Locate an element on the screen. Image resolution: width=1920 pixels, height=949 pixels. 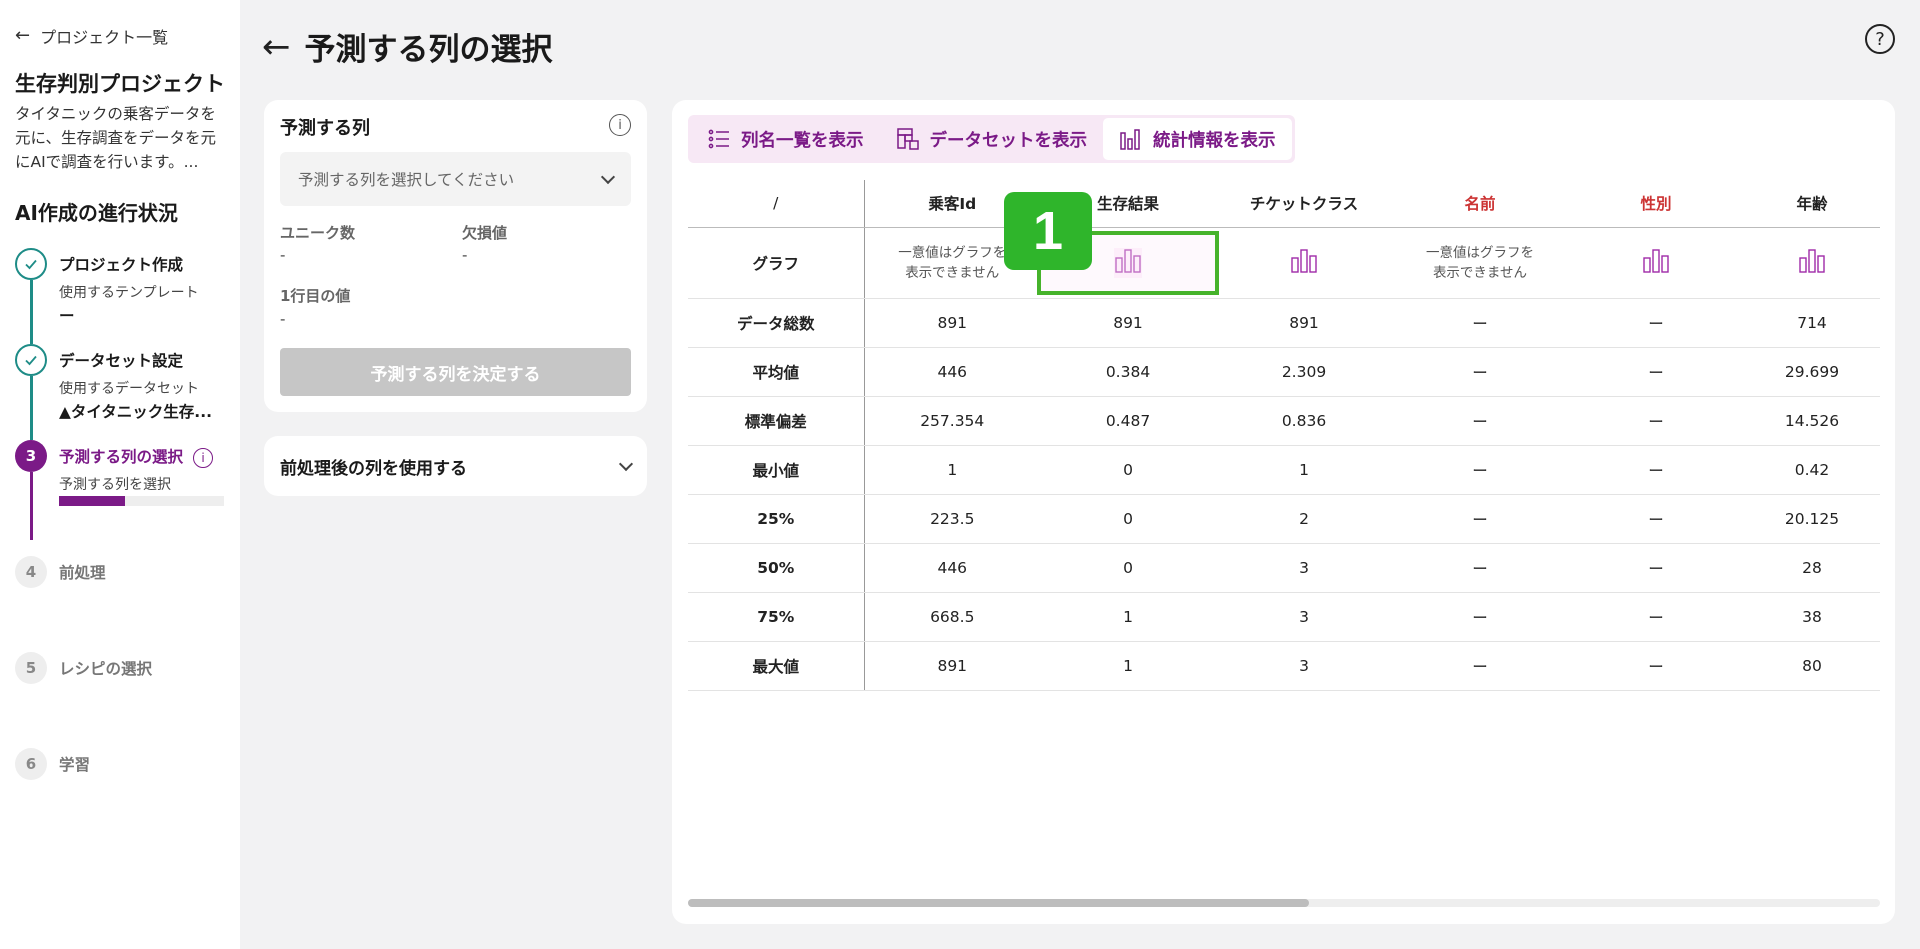
graph-cell: 一意値はグラフを 表示できません is located at coordinates (1480, 263).